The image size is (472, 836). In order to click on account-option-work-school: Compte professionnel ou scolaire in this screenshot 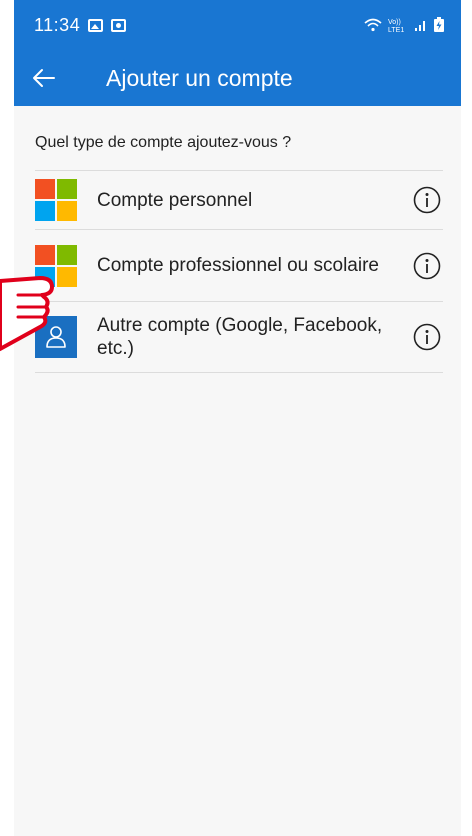, I will do `click(239, 266)`.